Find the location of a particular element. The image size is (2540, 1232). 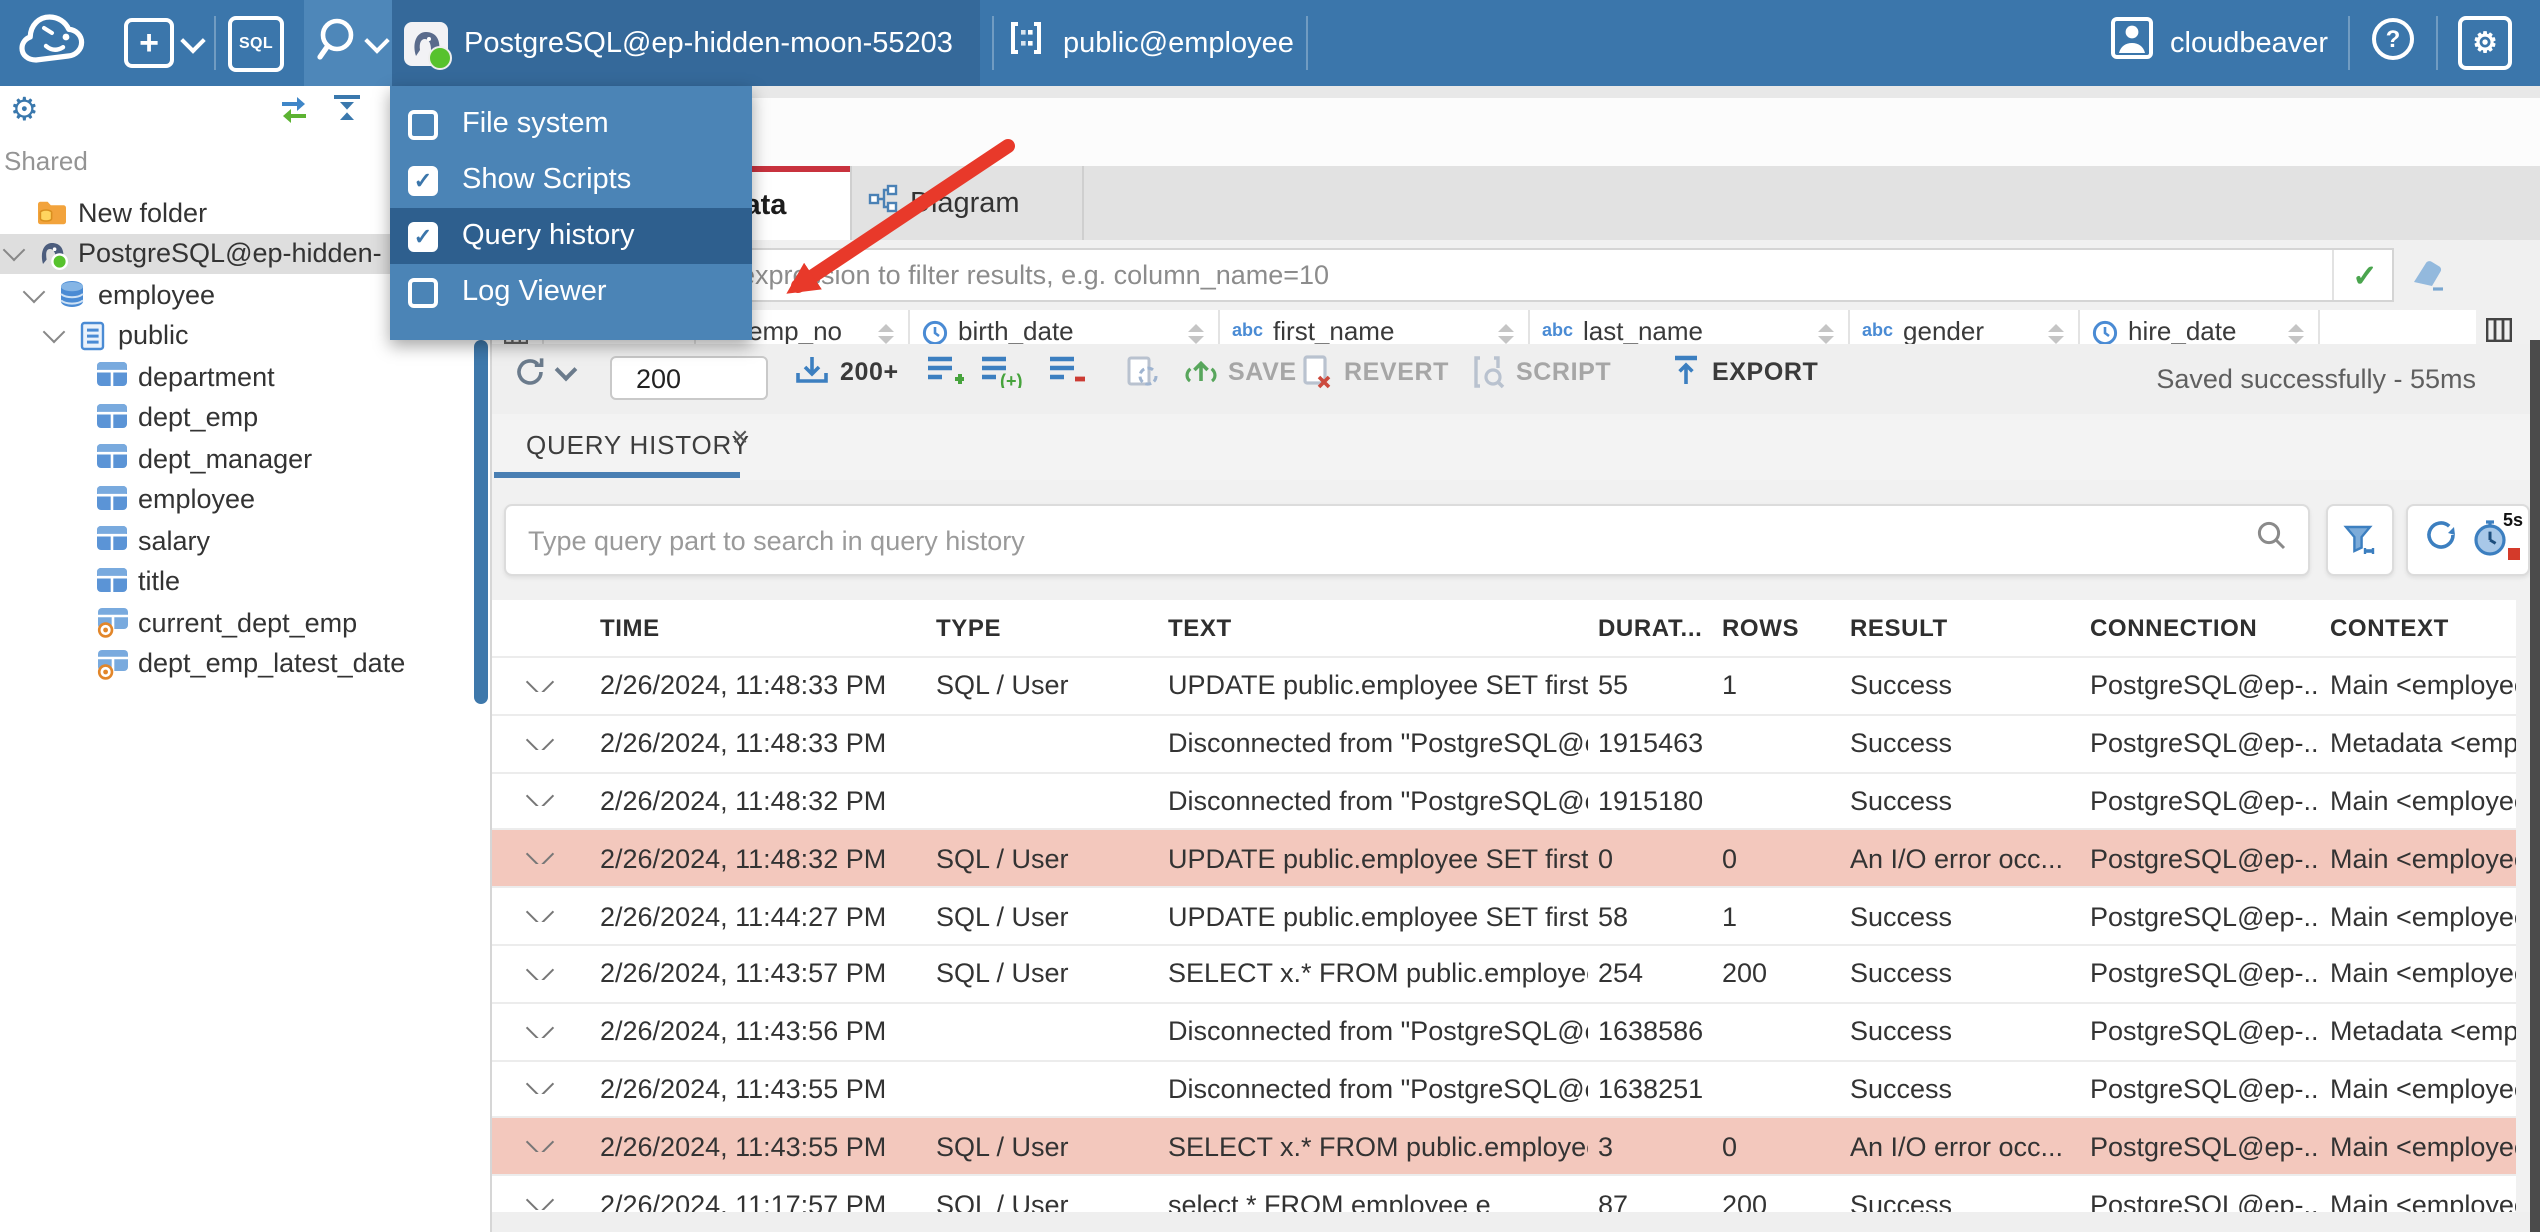

history-column-rows: ROWS is located at coordinates (1776, 628).